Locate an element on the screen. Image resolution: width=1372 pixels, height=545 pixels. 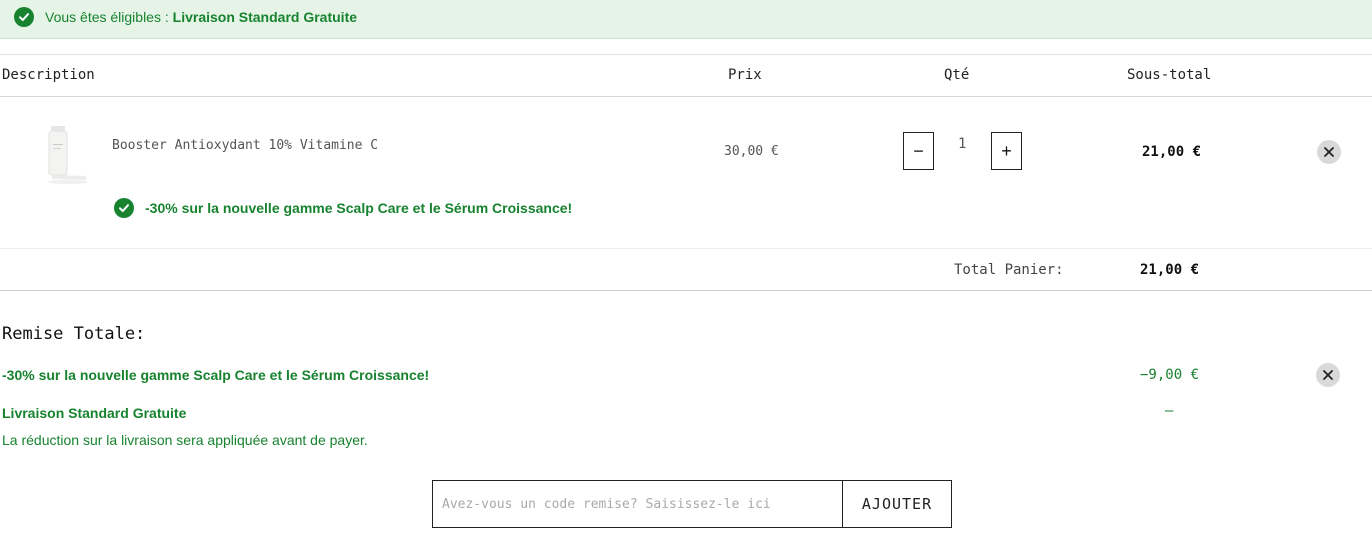
plus-icon: + is located at coordinates (1006, 150).